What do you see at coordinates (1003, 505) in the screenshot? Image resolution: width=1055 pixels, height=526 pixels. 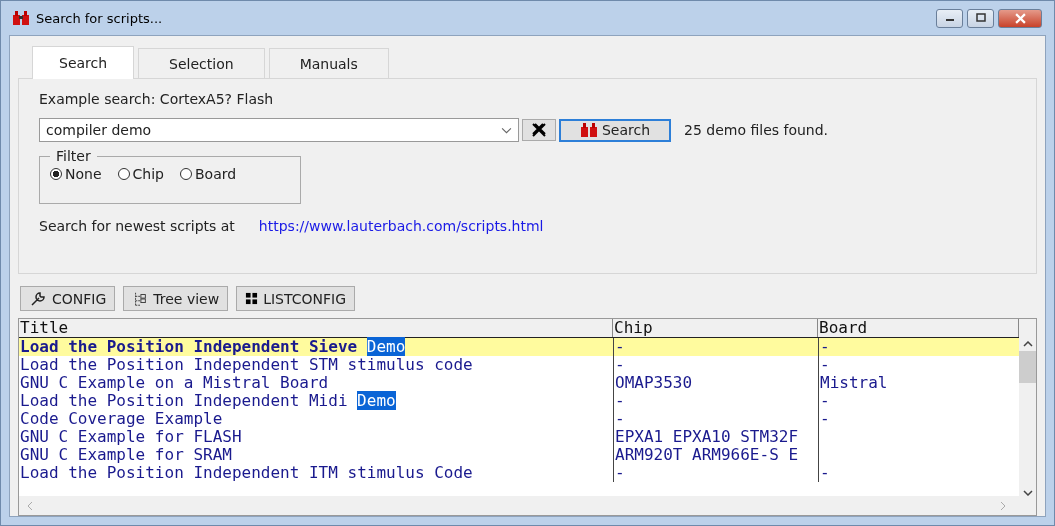 I see `scroll-right-icon` at bounding box center [1003, 505].